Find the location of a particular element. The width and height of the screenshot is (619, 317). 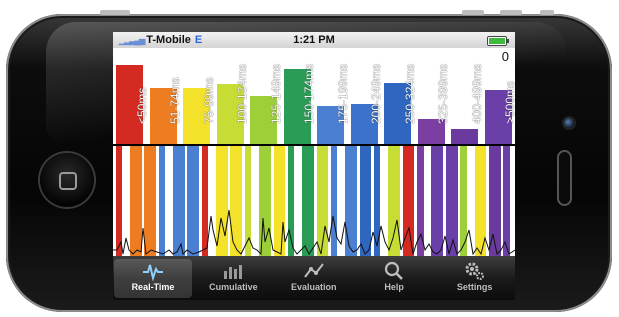

earpiece-speaker is located at coordinates (564, 178).